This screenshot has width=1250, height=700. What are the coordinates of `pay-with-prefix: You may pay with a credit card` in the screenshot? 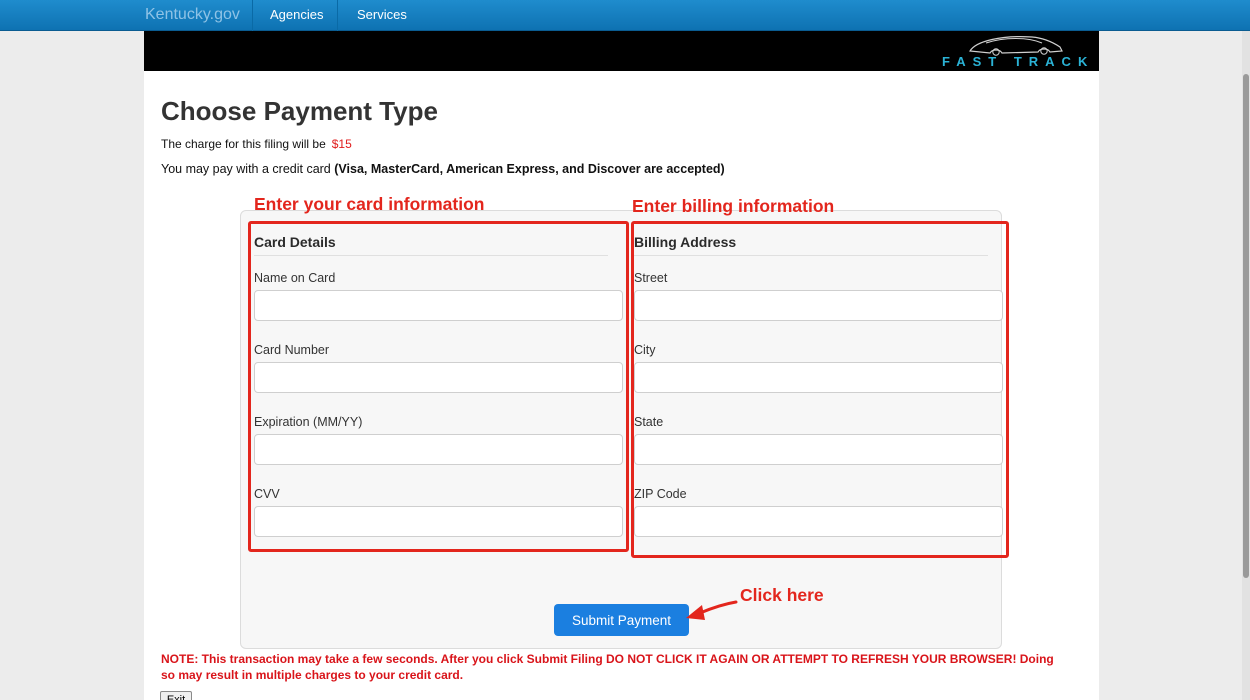 It's located at (246, 169).